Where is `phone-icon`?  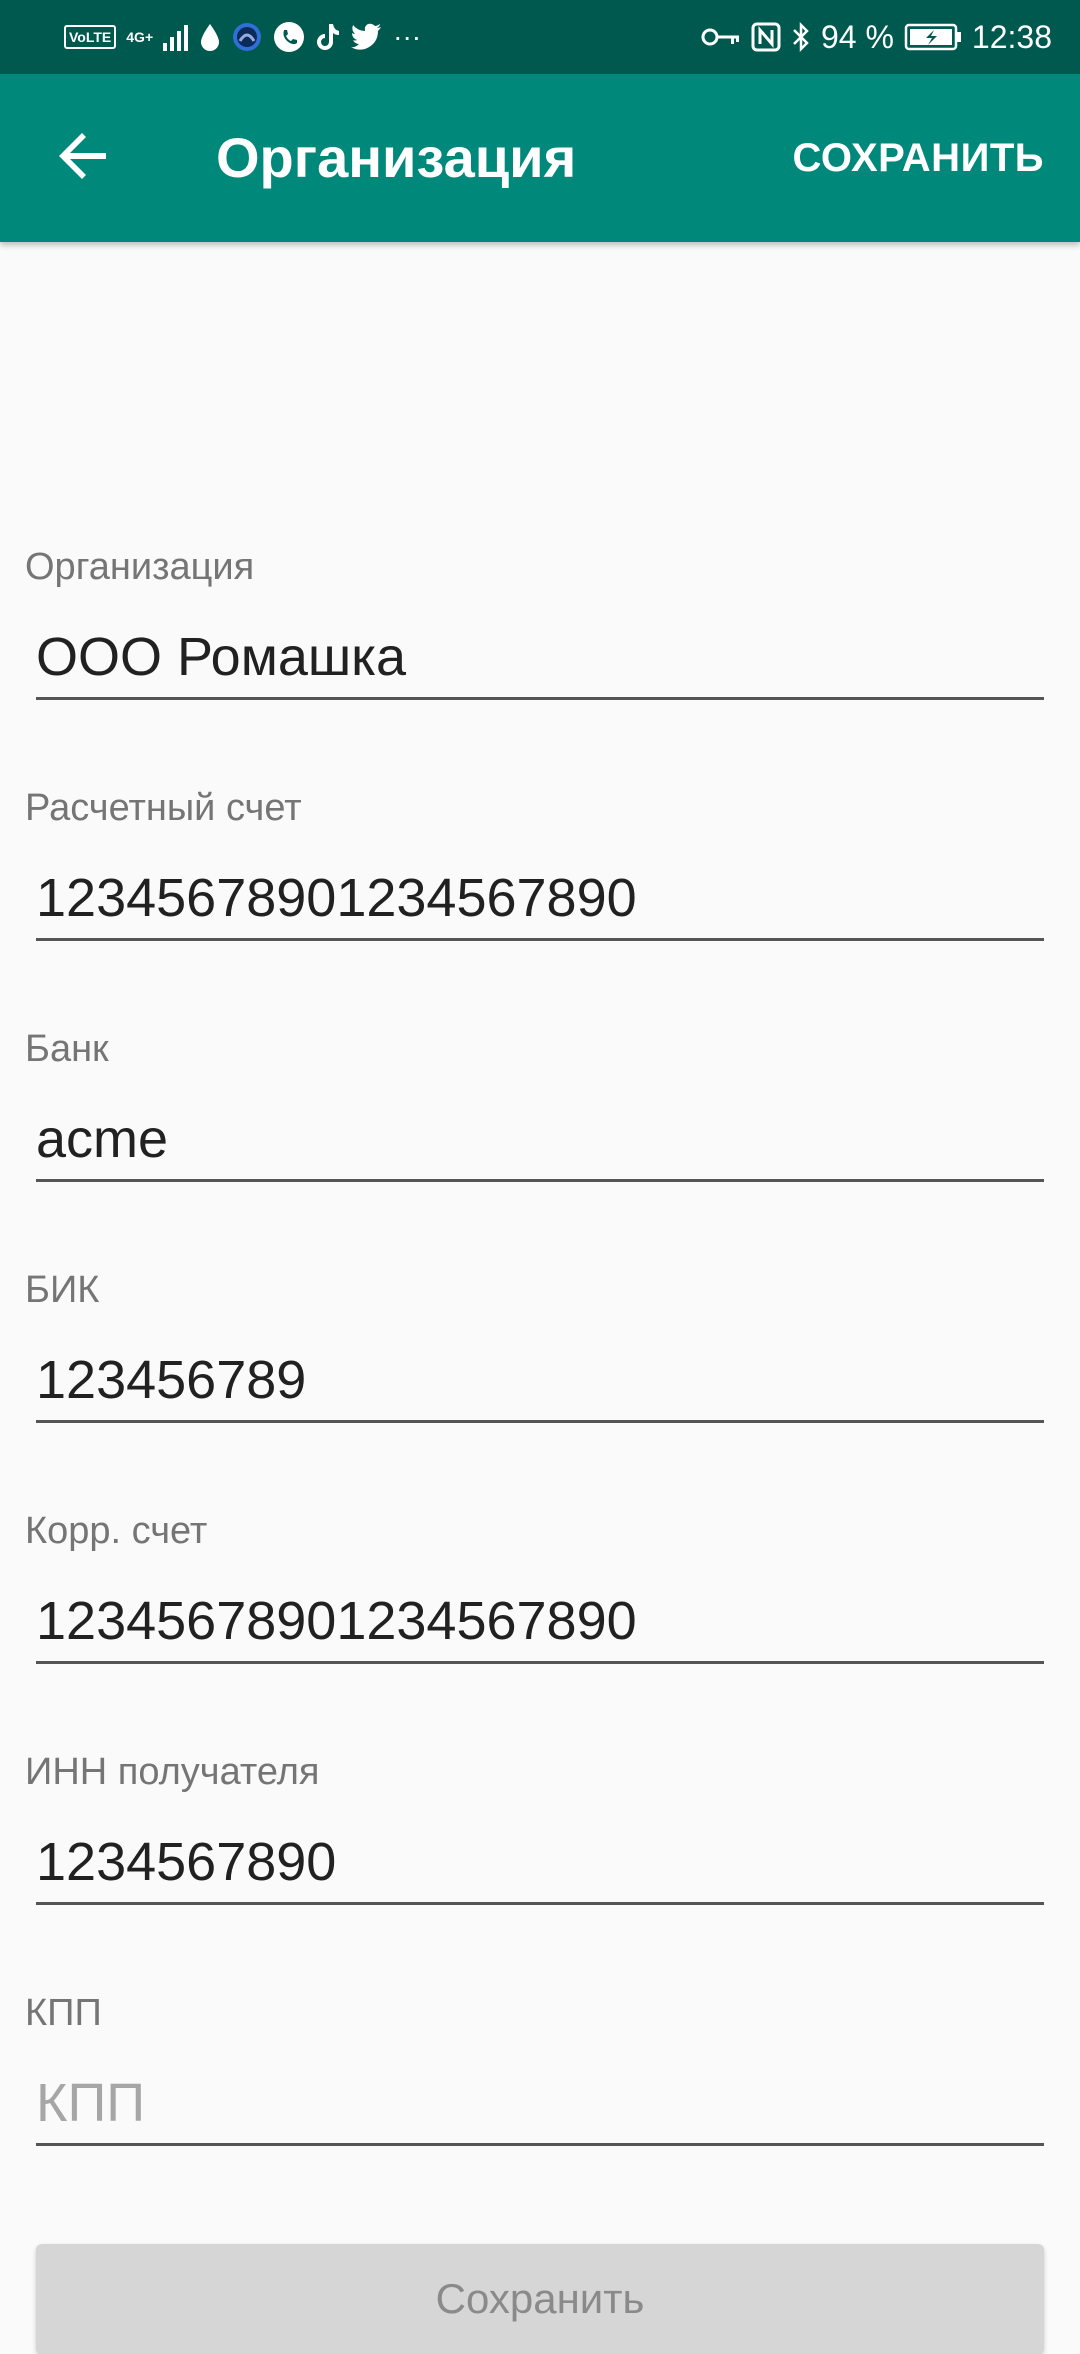 phone-icon is located at coordinates (289, 37).